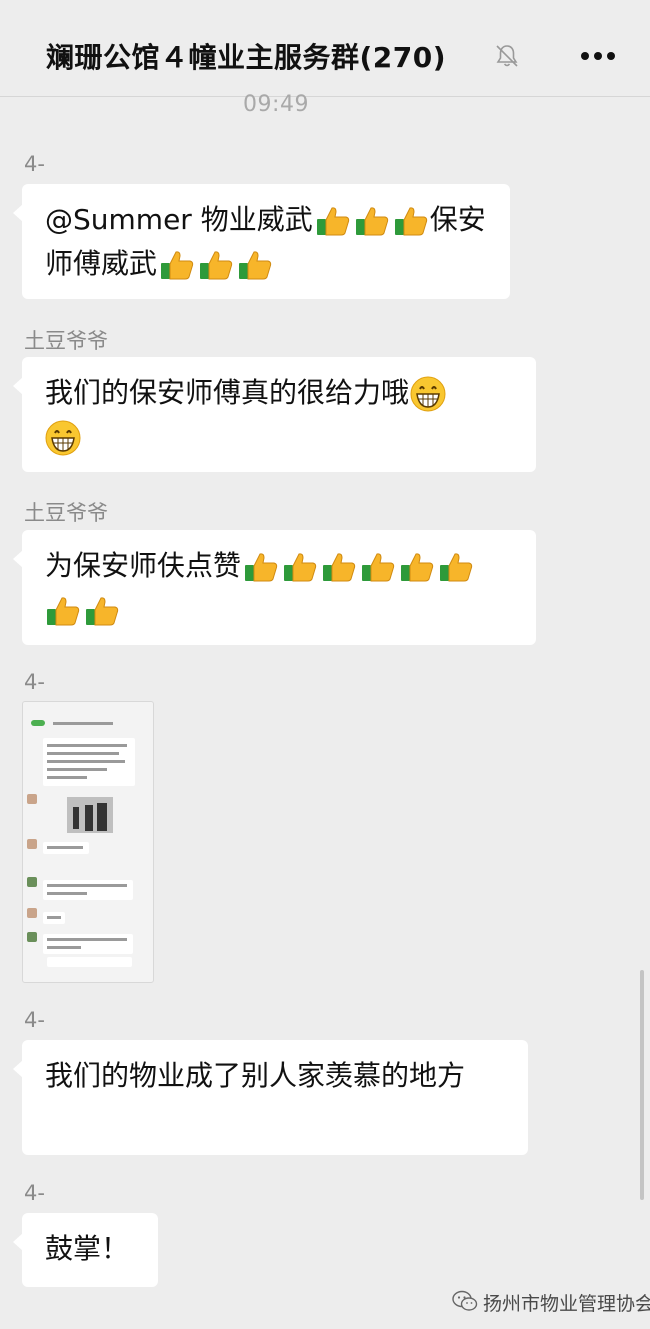 Image resolution: width=650 pixels, height=1329 pixels. Describe the element at coordinates (642, 1085) in the screenshot. I see `scrollbar` at that location.